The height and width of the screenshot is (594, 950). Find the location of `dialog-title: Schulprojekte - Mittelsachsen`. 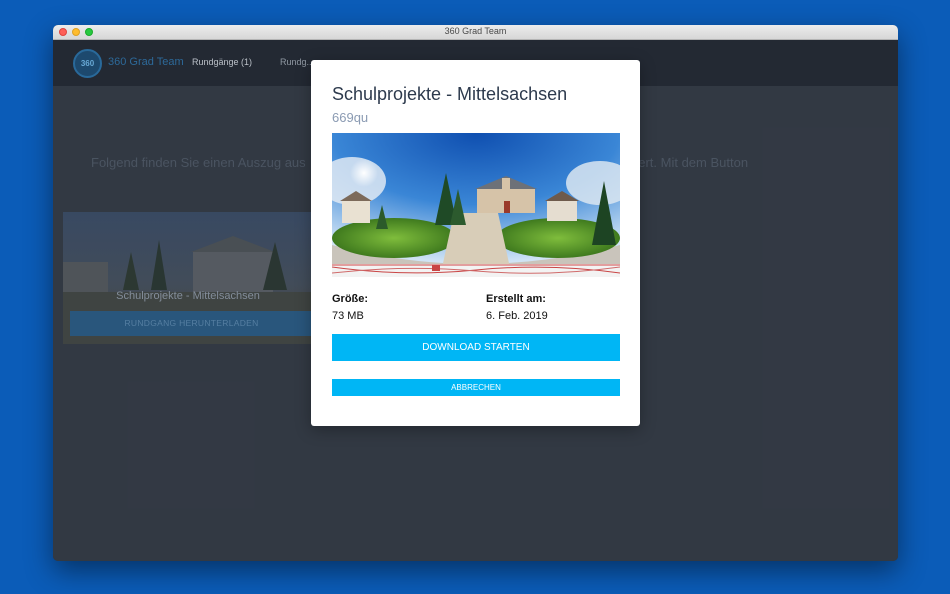

dialog-title: Schulprojekte - Mittelsachsen is located at coordinates (450, 94).